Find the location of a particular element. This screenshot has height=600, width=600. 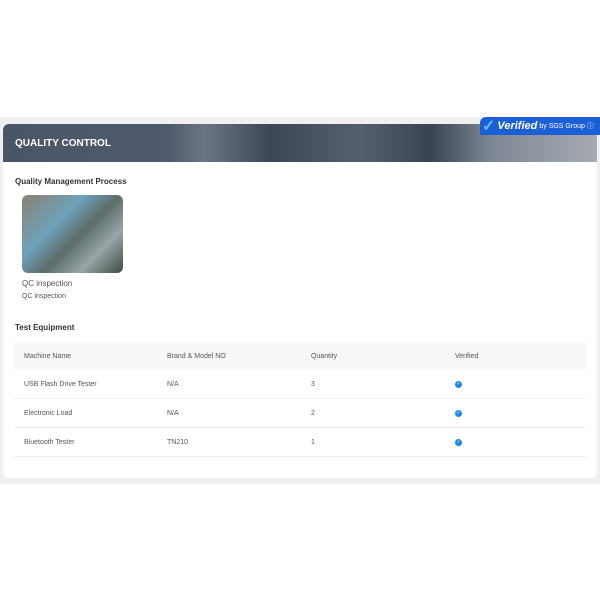

quantity: 2 is located at coordinates (373, 413).